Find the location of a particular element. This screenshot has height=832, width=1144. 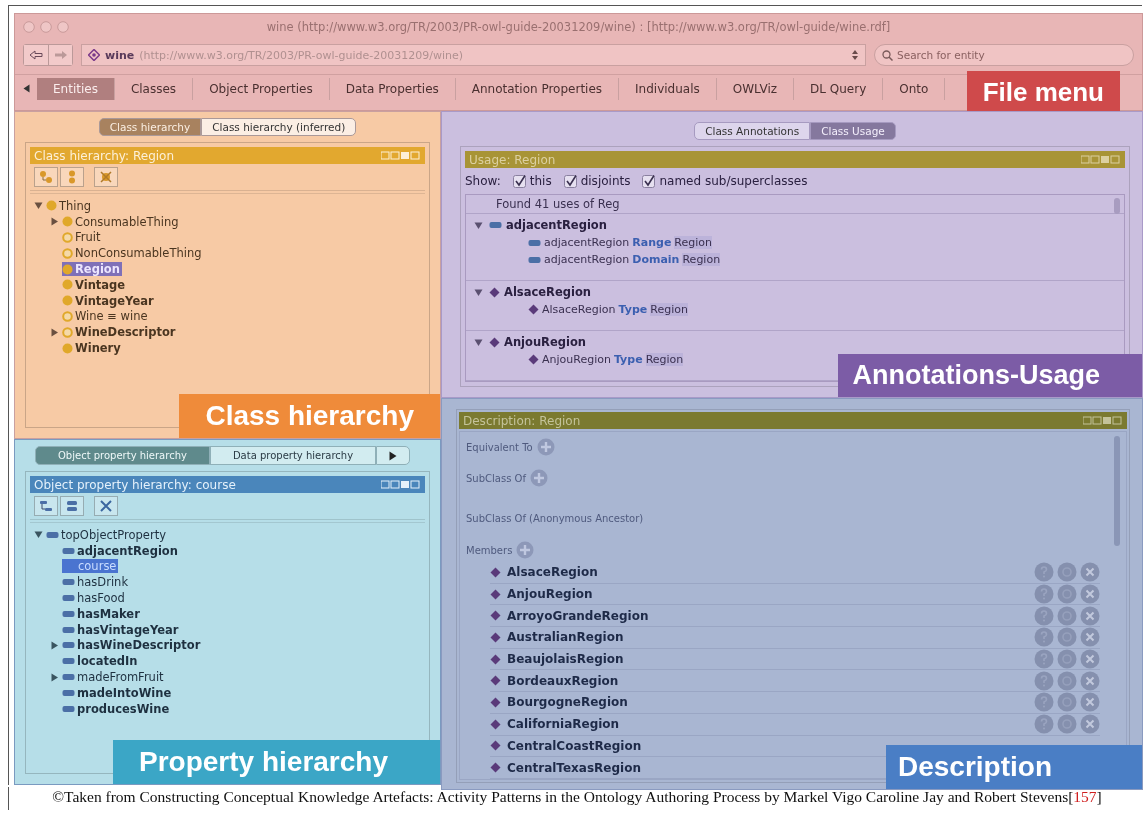

tab: Object property hierarchy is located at coordinates (122, 455).